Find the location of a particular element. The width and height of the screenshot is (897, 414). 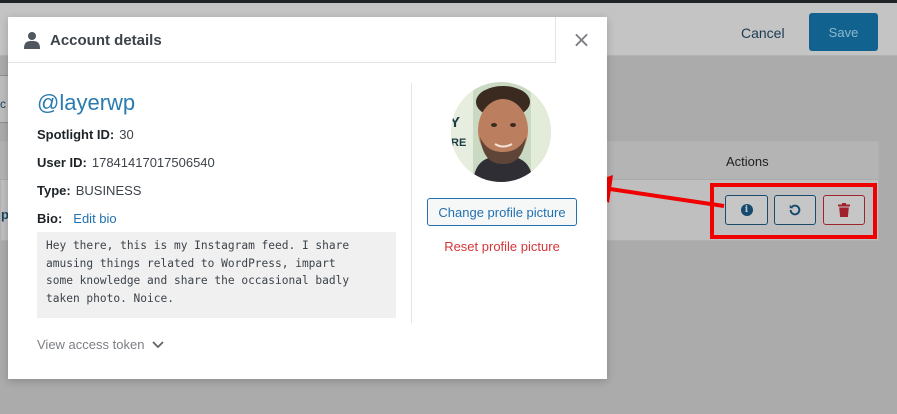

save-button: Save is located at coordinates (843, 32).